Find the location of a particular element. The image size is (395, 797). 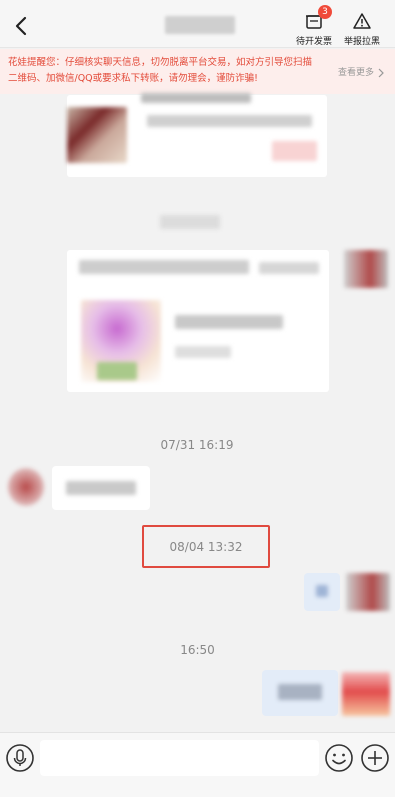

message-content-blurred is located at coordinates (322, 591).